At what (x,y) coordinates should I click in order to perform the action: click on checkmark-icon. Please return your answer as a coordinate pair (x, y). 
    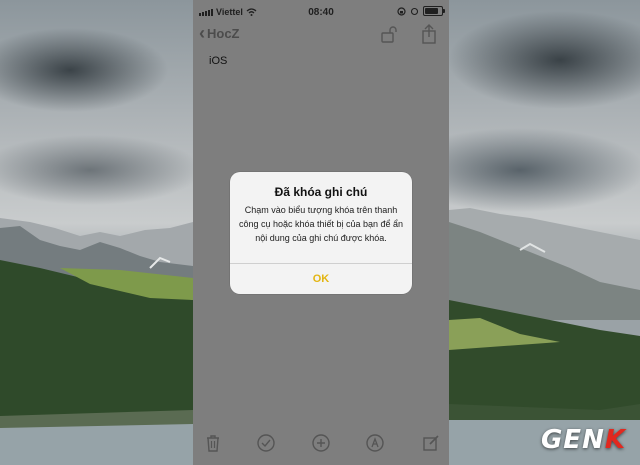
    Looking at the image, I should click on (266, 443).